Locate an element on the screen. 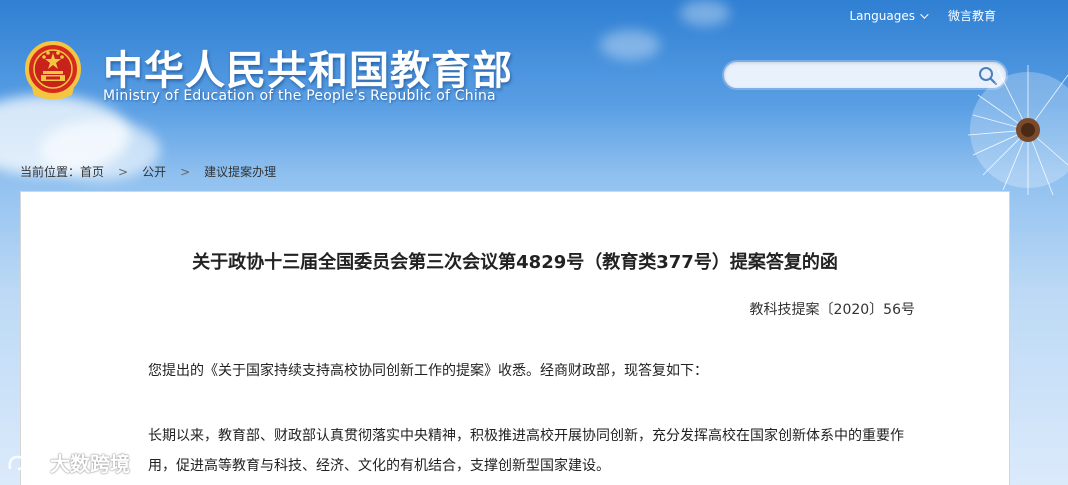  national-emblem-icon is located at coordinates (53, 71).